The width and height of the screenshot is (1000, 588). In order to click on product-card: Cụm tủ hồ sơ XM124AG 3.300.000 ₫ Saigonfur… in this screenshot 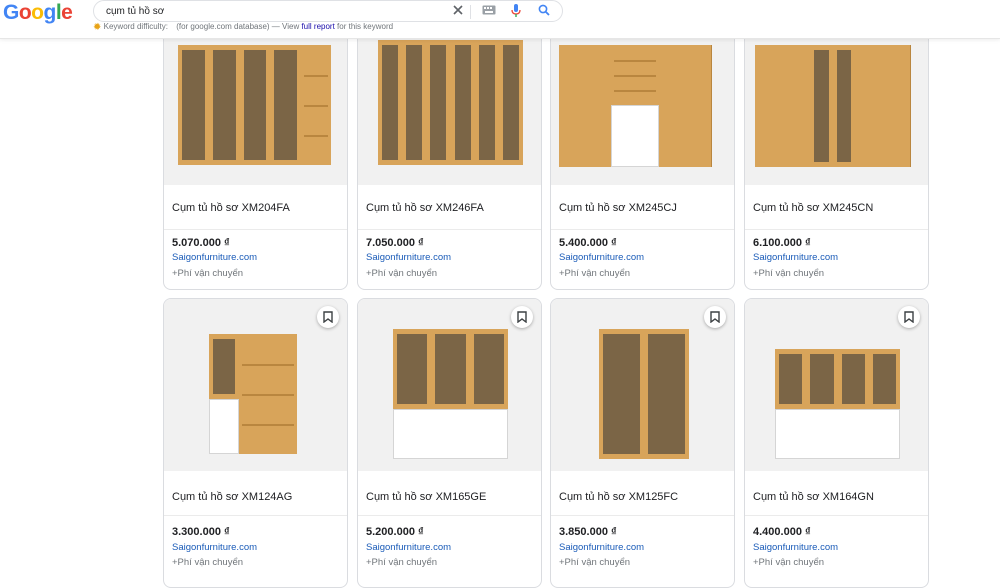, I will do `click(255, 443)`.